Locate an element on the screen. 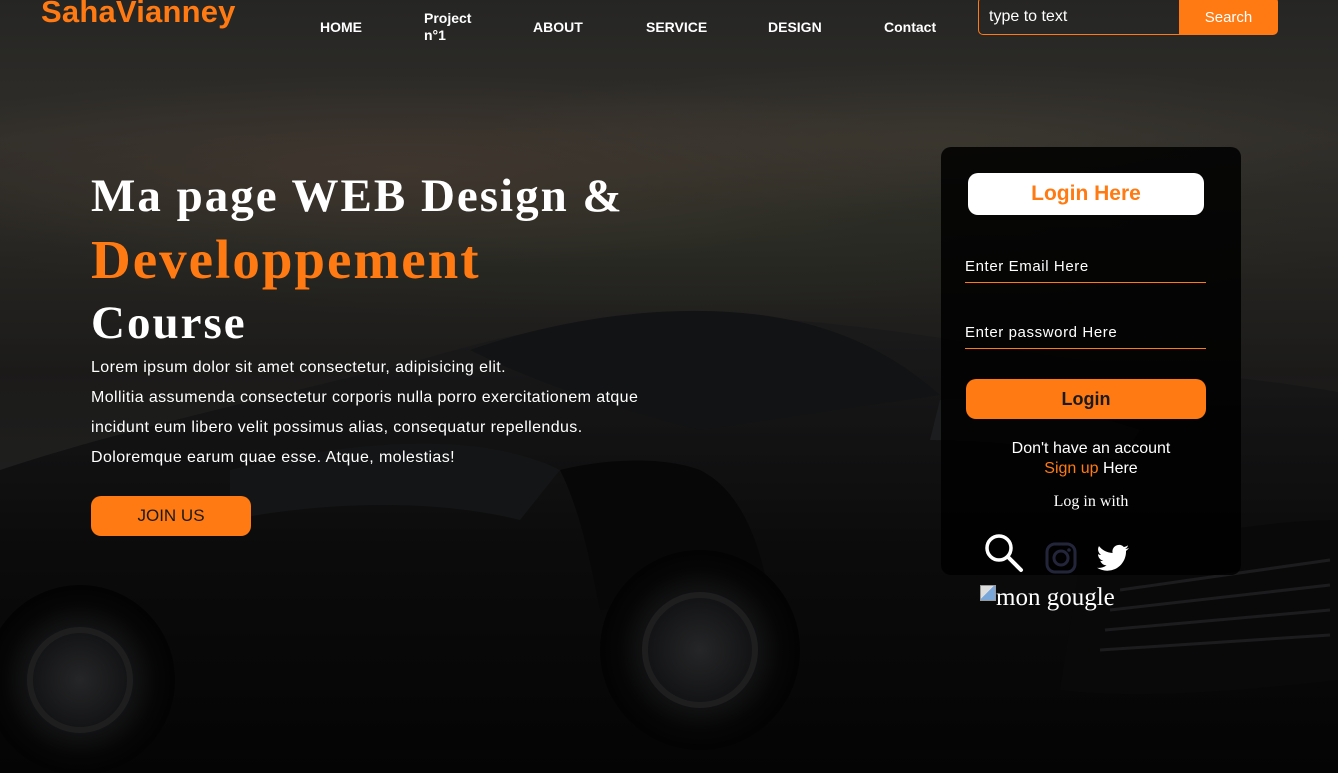  signup-link: Sign up is located at coordinates (1071, 468).